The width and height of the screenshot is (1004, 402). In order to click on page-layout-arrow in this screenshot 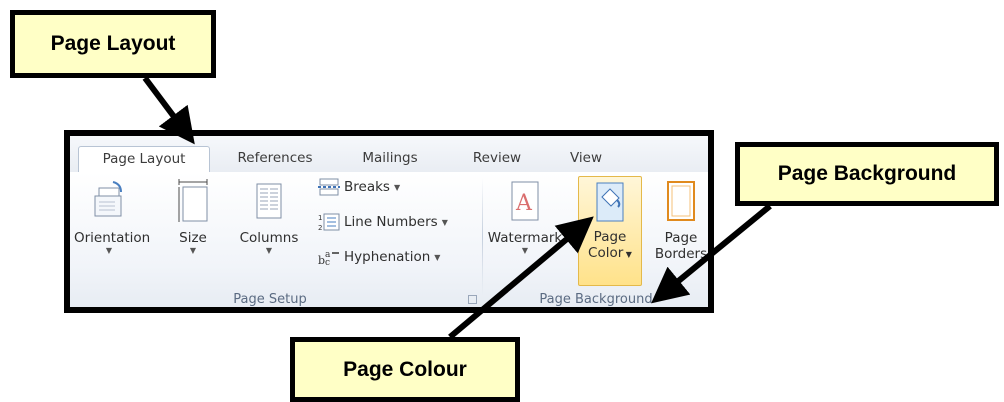, I will do `click(168, 110)`.